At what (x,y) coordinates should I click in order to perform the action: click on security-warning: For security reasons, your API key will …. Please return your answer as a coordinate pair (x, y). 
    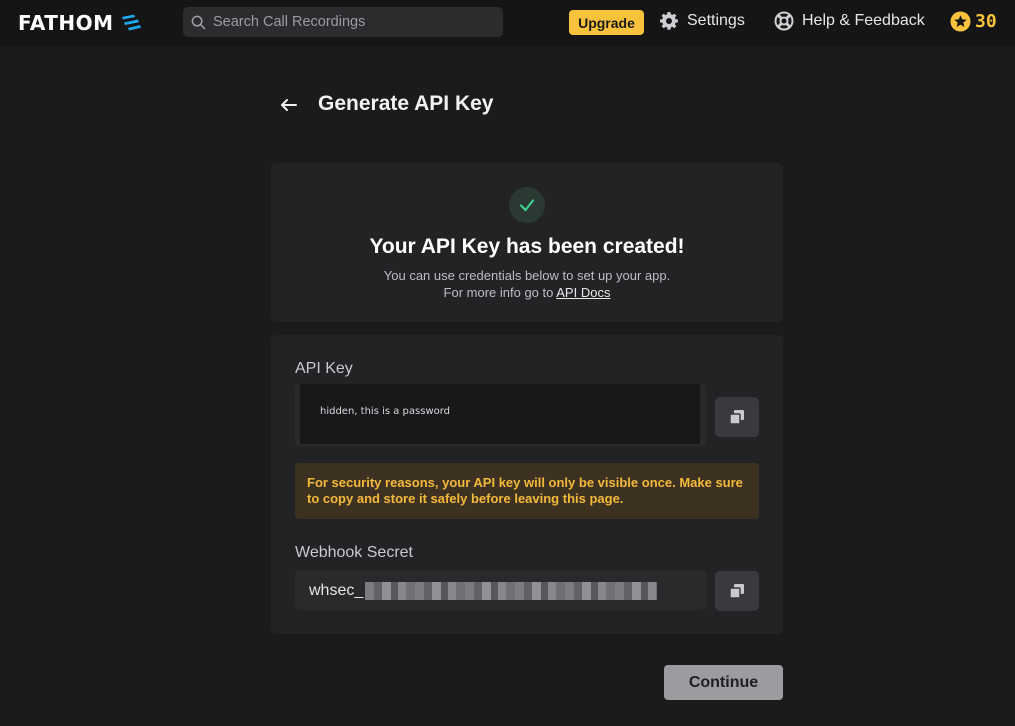
    Looking at the image, I should click on (527, 491).